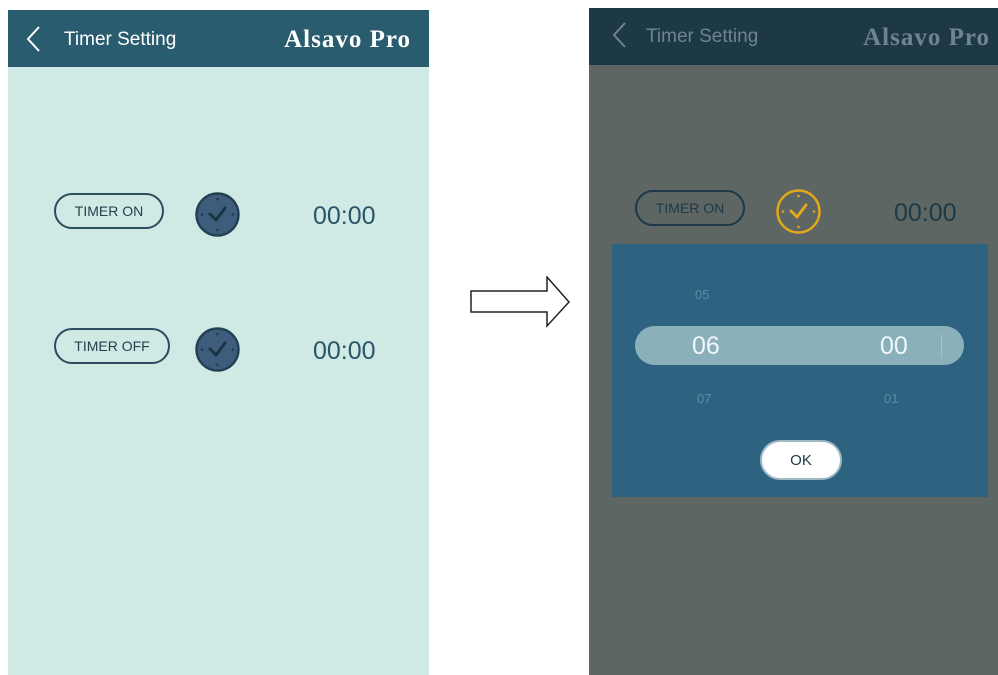 The height and width of the screenshot is (675, 998). What do you see at coordinates (704, 398) in the screenshot?
I see `hour-option-next: 07` at bounding box center [704, 398].